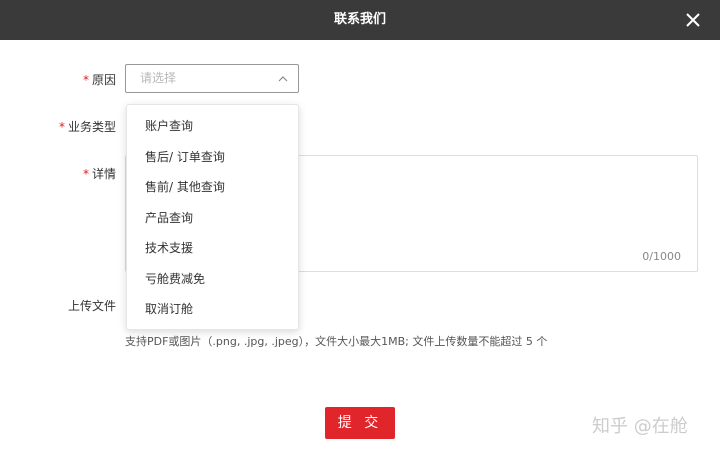 The image size is (720, 454). Describe the element at coordinates (212, 248) in the screenshot. I see `dropdown-item-tech-support: 技术支援` at that location.